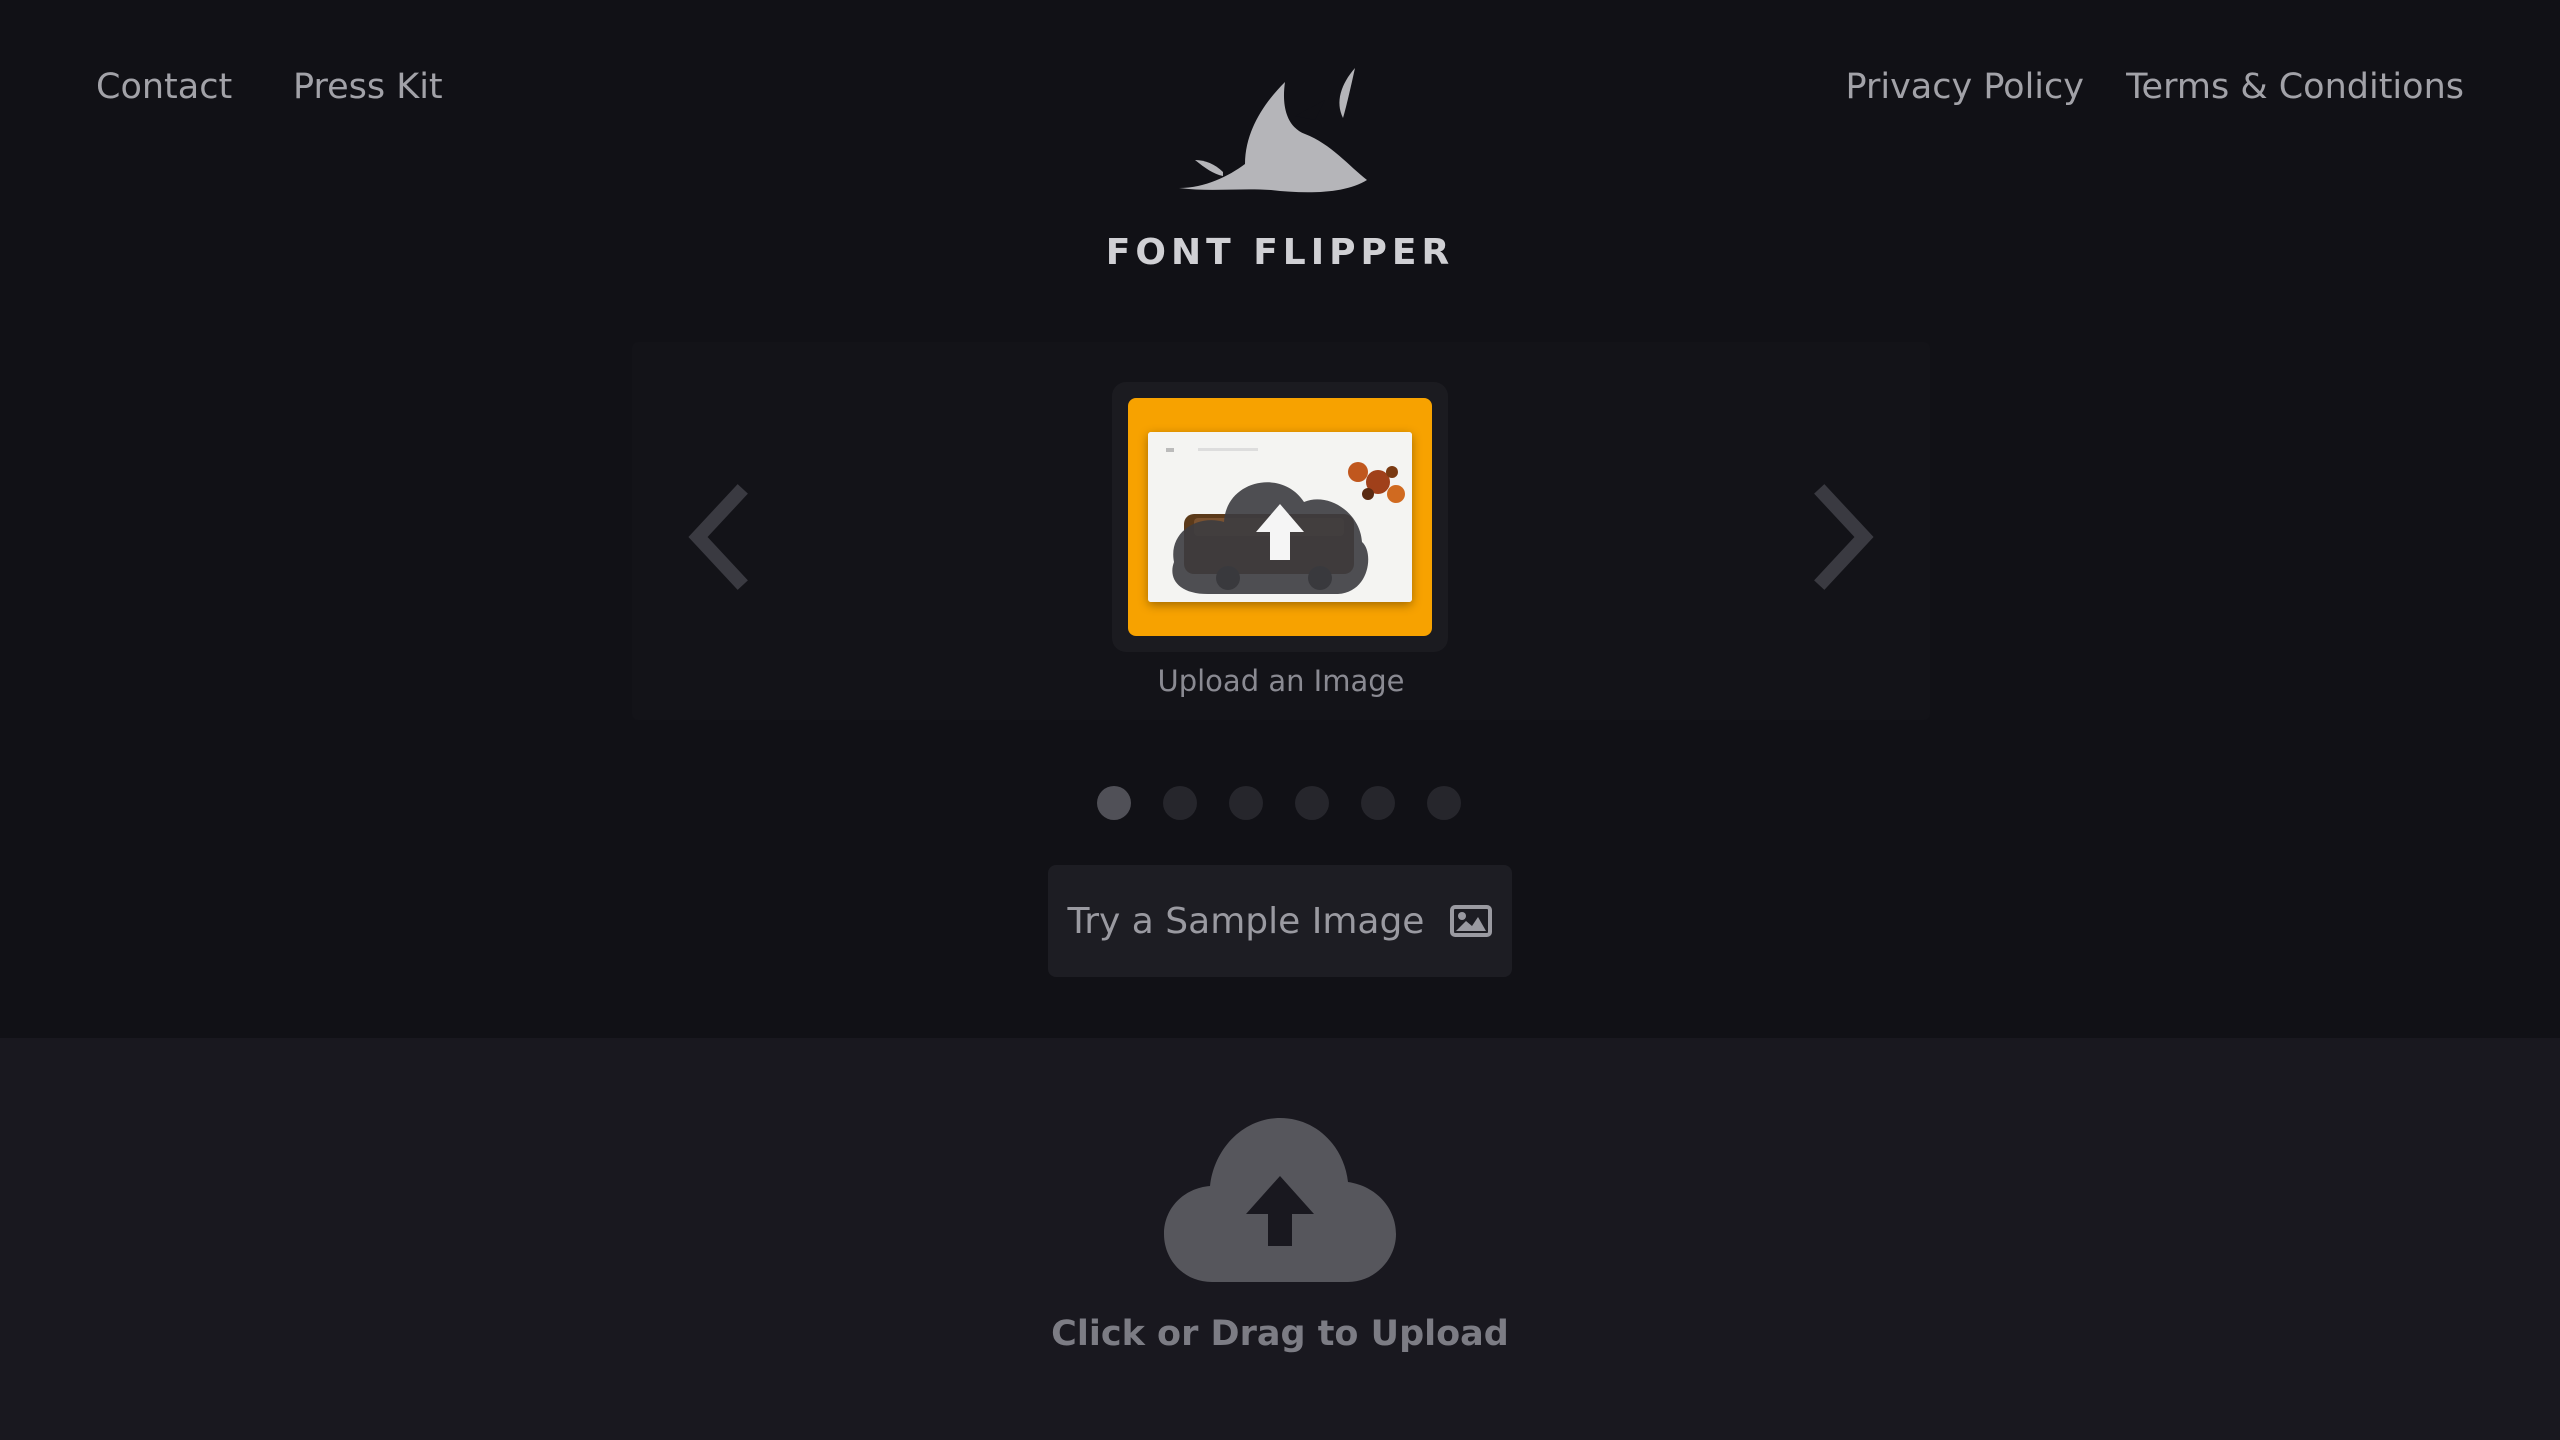  Describe the element at coordinates (164, 87) in the screenshot. I see `nav-contact-link: Contact` at that location.